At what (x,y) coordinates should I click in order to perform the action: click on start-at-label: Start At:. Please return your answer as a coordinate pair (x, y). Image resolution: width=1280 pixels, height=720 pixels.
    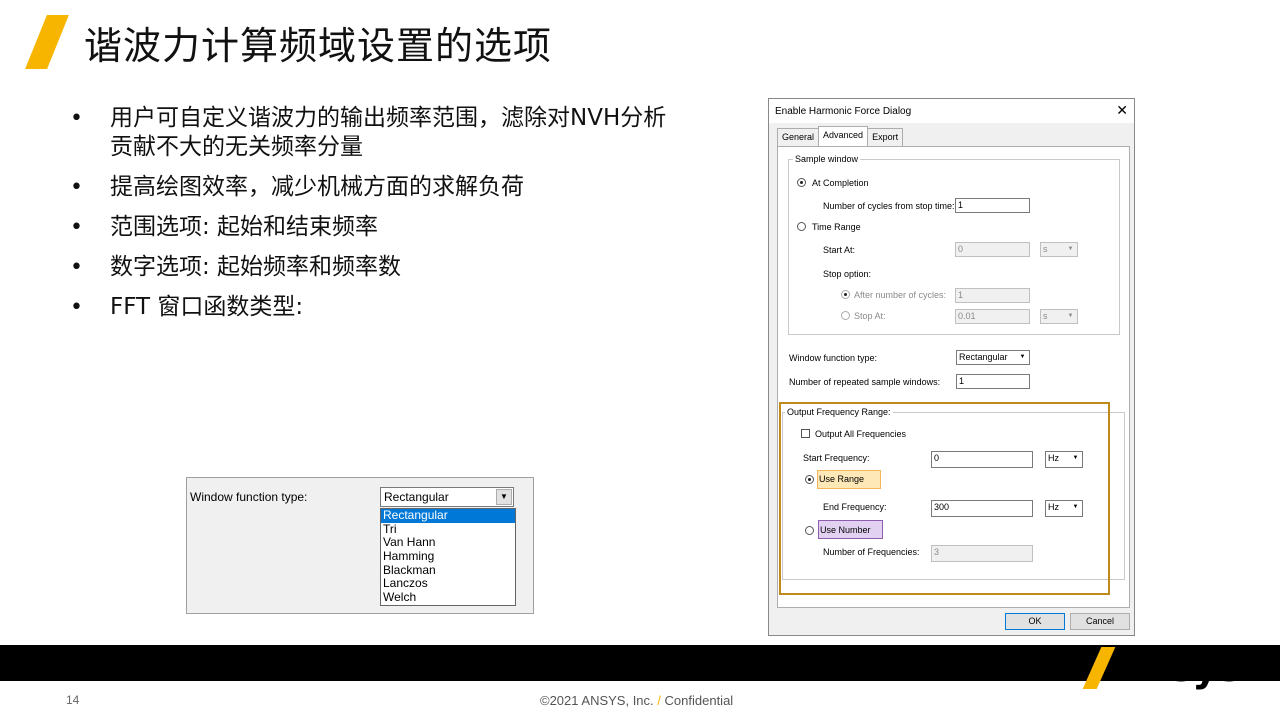
    Looking at the image, I should click on (839, 250).